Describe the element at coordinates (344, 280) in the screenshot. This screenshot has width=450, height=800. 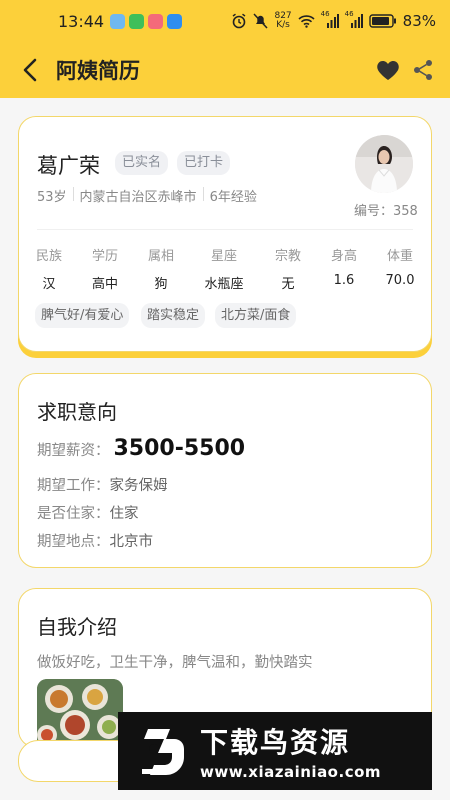
I see `attr-value: 1.6` at that location.